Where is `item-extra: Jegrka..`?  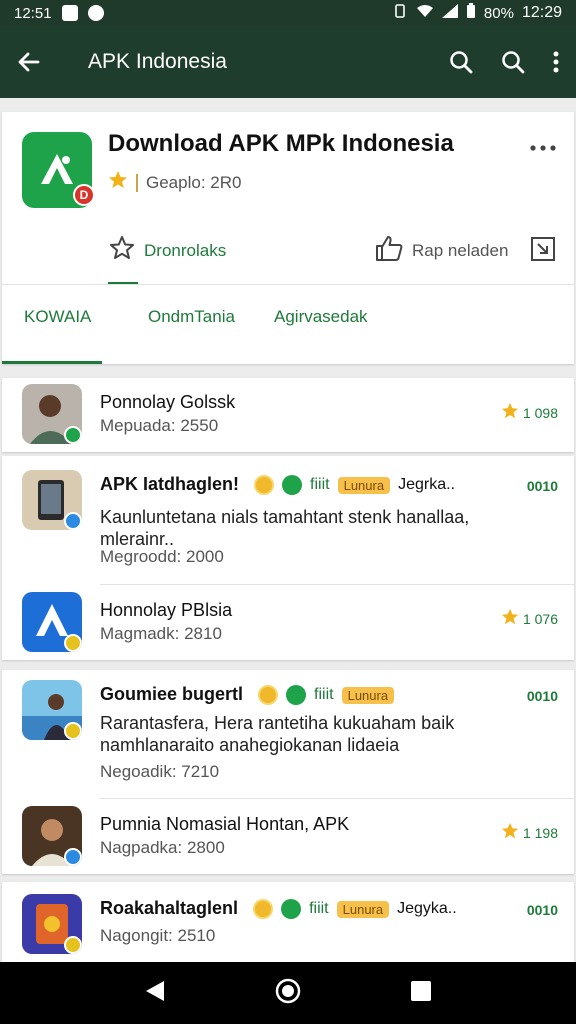
item-extra: Jegrka.. is located at coordinates (426, 485).